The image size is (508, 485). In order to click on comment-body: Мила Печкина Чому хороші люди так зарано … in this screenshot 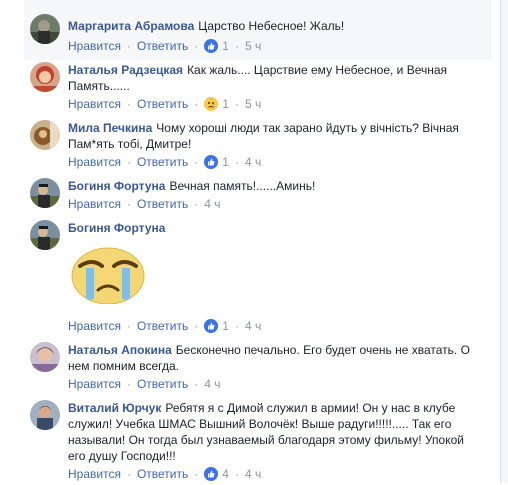, I will do `click(274, 136)`.